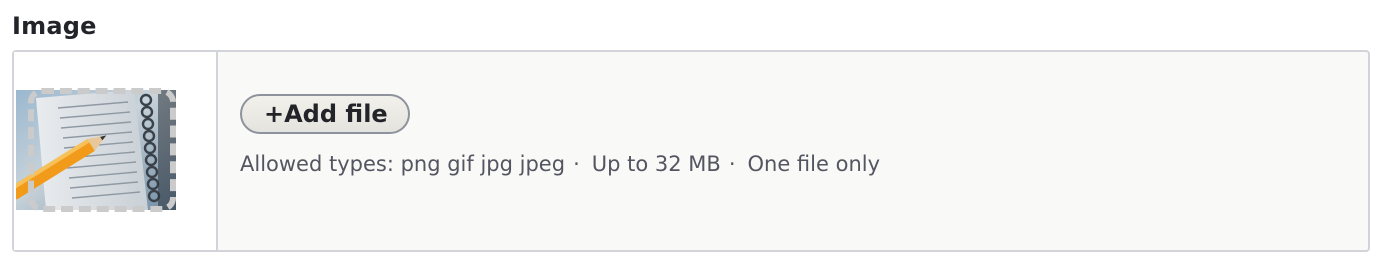 The image size is (1386, 272). What do you see at coordinates (814, 164) in the screenshot?
I see `file-limit-text: One file only` at bounding box center [814, 164].